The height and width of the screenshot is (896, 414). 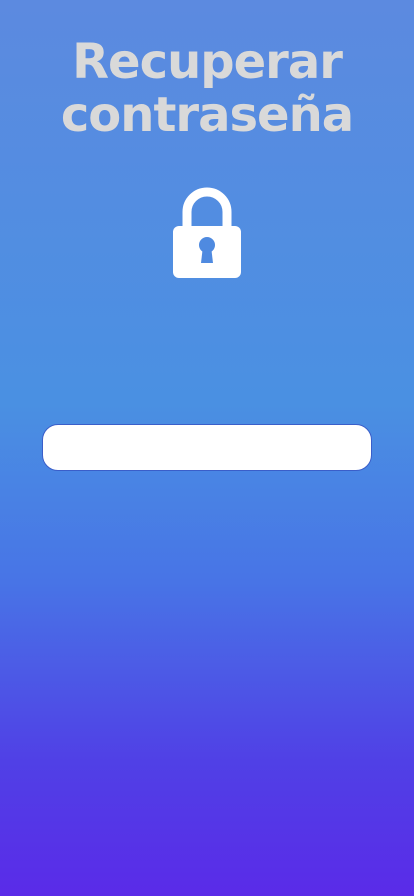 What do you see at coordinates (207, 62) in the screenshot?
I see `page-title-line-1: Recuperar` at bounding box center [207, 62].